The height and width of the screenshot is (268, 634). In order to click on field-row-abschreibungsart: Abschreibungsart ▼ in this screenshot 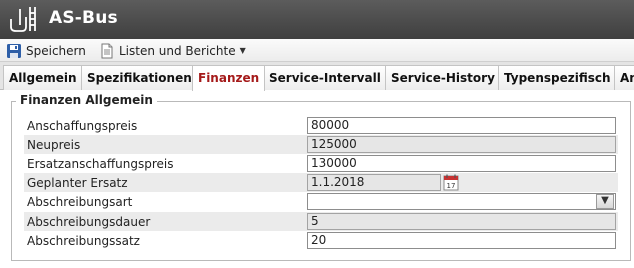, I will do `click(321, 201)`.